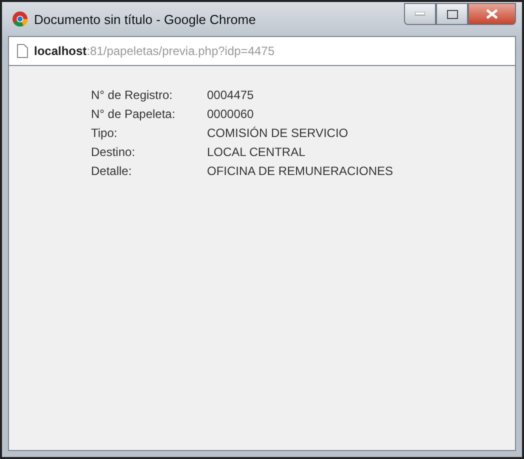 This screenshot has width=524, height=459. What do you see at coordinates (113, 152) in the screenshot?
I see `field-label: Destino:` at bounding box center [113, 152].